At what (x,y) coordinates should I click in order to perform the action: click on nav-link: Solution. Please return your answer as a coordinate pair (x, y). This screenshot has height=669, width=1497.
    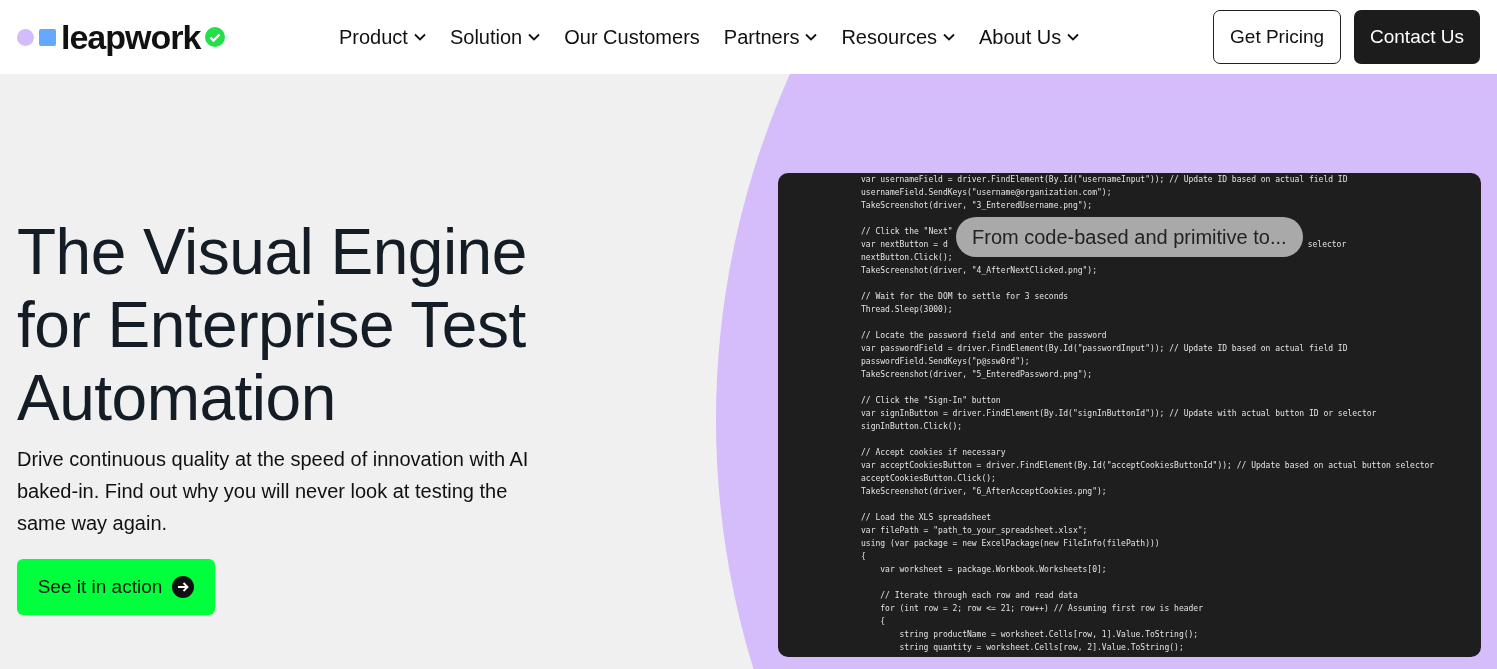
    Looking at the image, I should click on (495, 37).